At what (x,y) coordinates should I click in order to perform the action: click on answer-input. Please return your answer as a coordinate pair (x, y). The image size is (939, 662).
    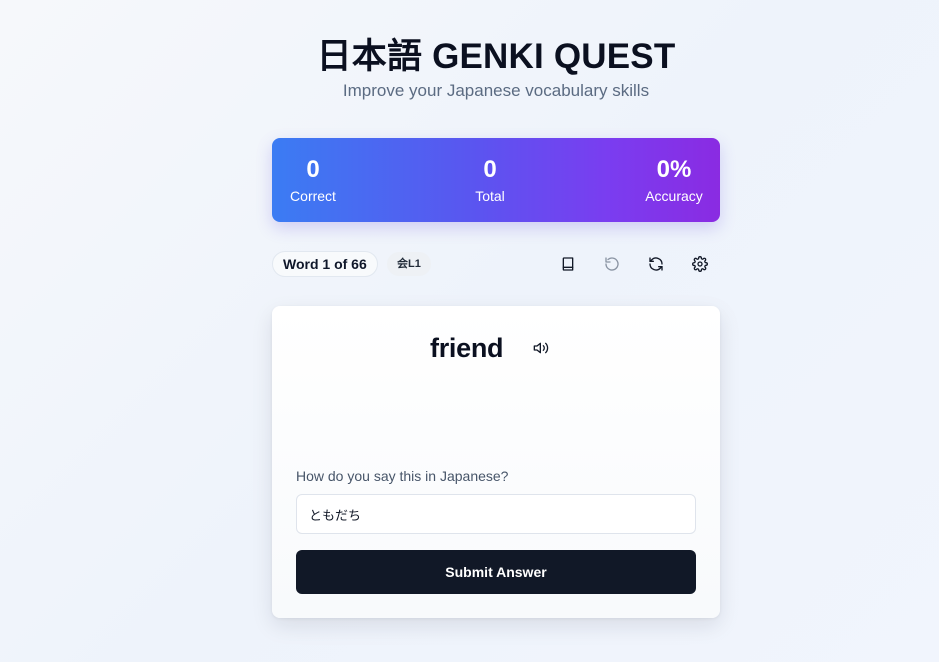
    Looking at the image, I should click on (496, 514).